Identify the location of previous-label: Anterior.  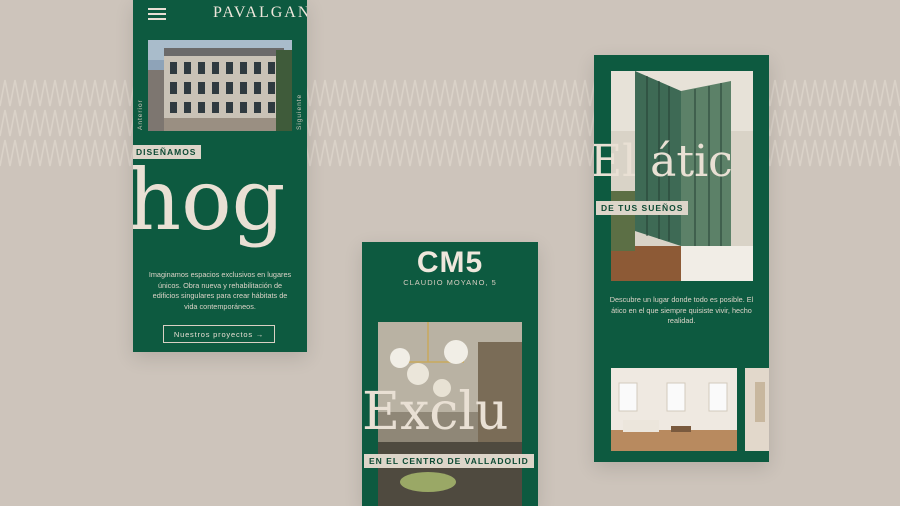
(140, 114).